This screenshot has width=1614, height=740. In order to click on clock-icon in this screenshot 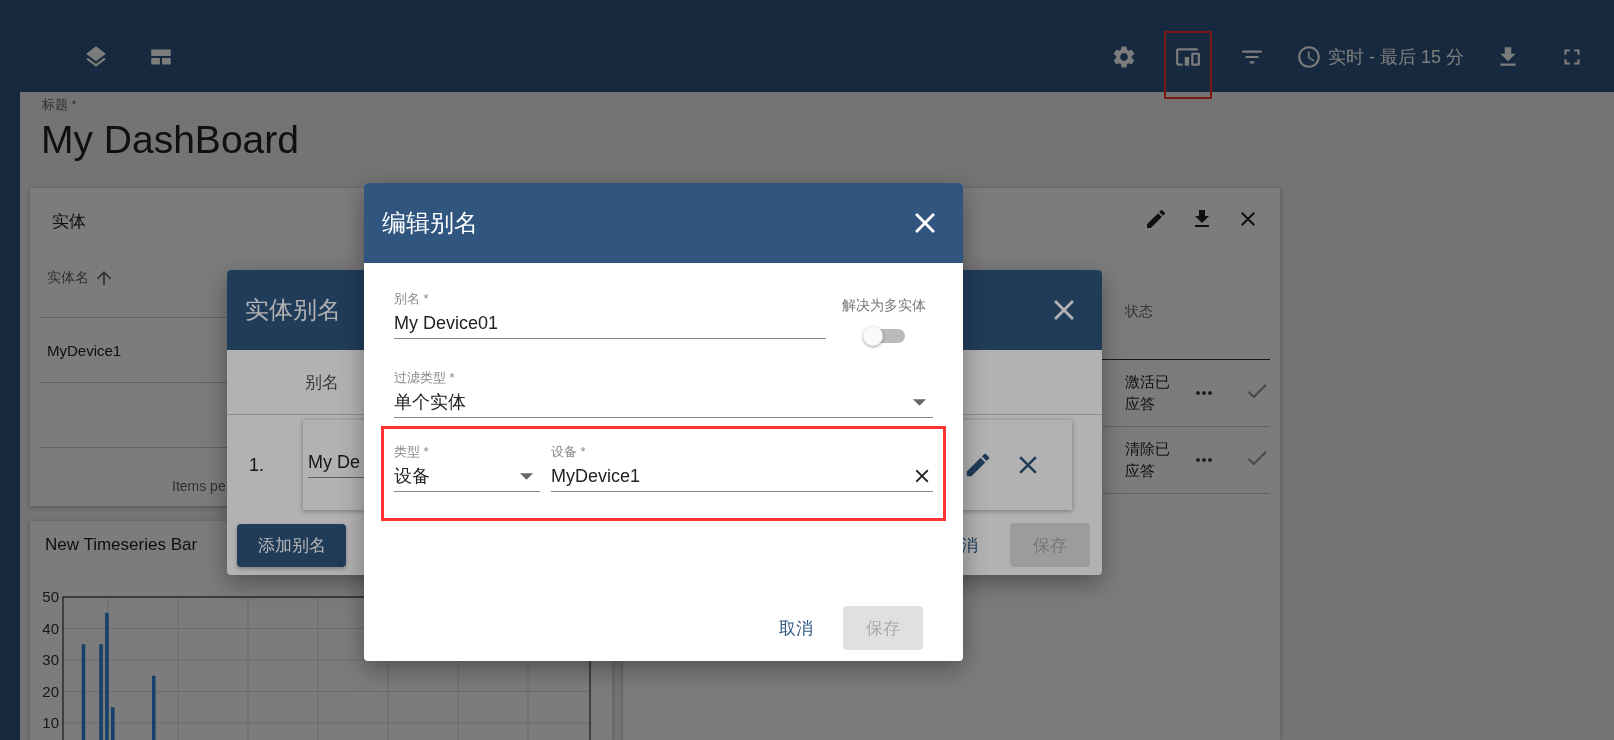, I will do `click(1308, 57)`.